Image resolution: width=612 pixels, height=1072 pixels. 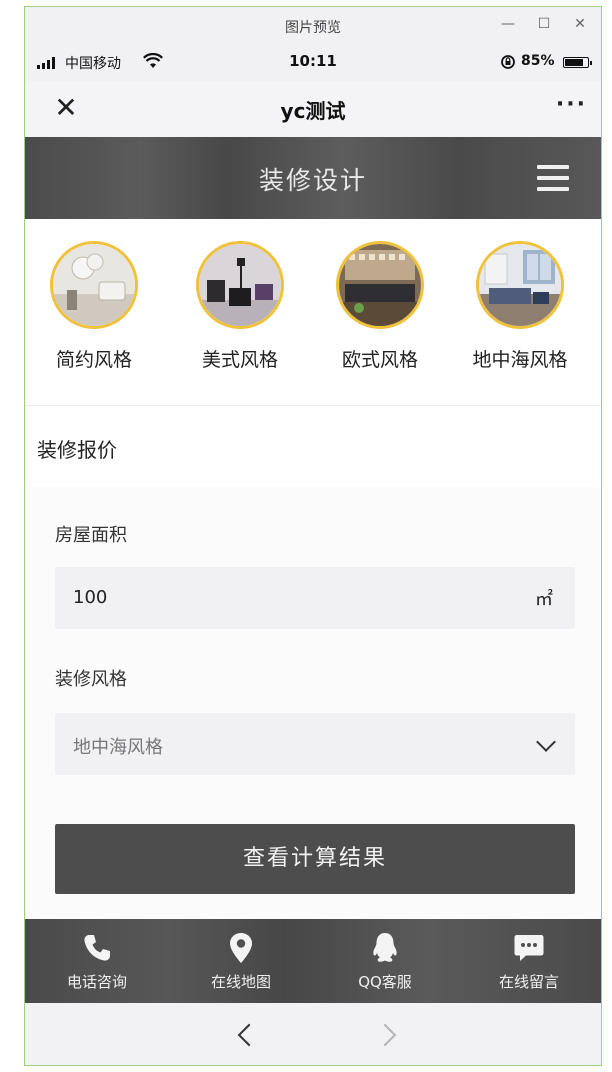 I want to click on style-item-simple: 简约风格, so click(x=94, y=306).